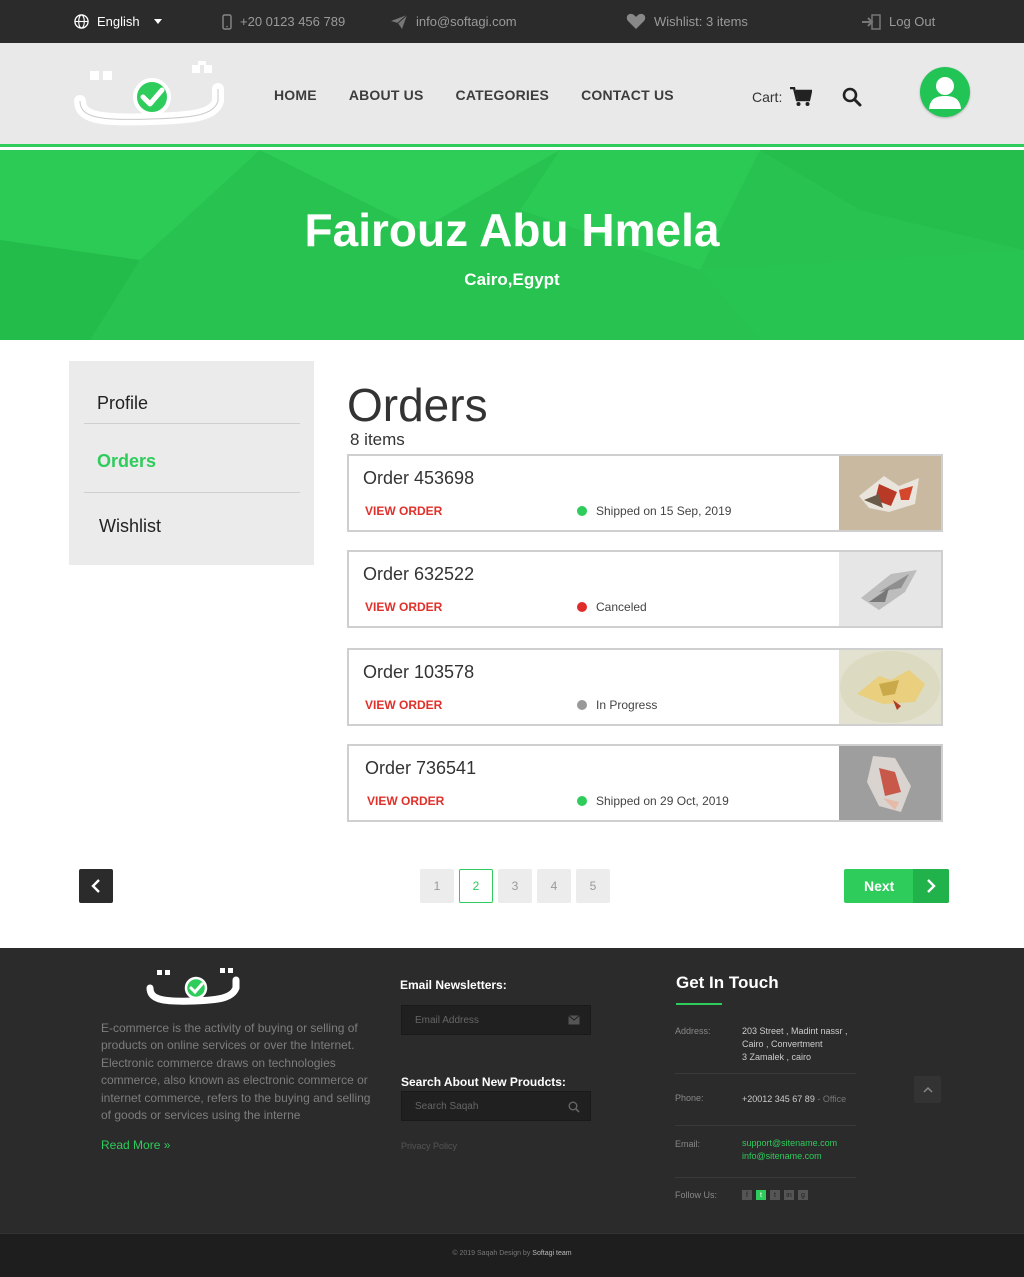 The image size is (1024, 1277). What do you see at coordinates (689, 1098) in the screenshot?
I see `phone-label: Phone:` at bounding box center [689, 1098].